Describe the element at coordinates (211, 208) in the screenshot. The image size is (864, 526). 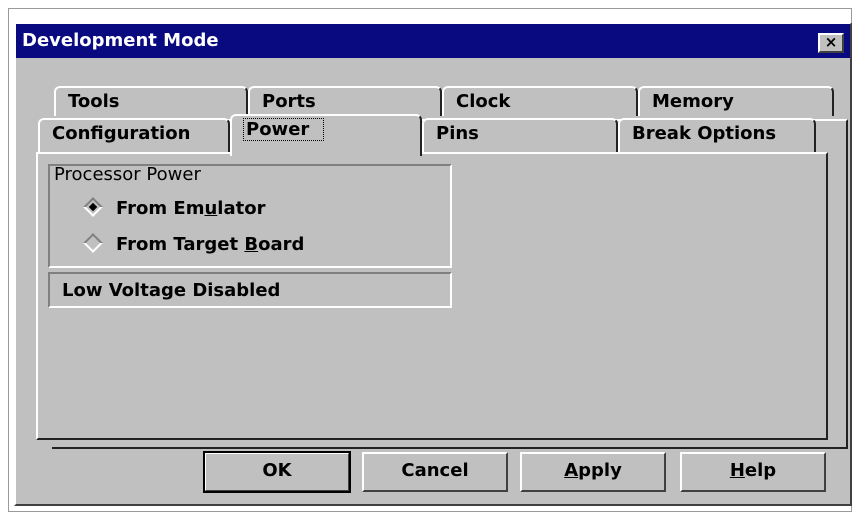
I see `from-emulator-mnemonic: u` at that location.